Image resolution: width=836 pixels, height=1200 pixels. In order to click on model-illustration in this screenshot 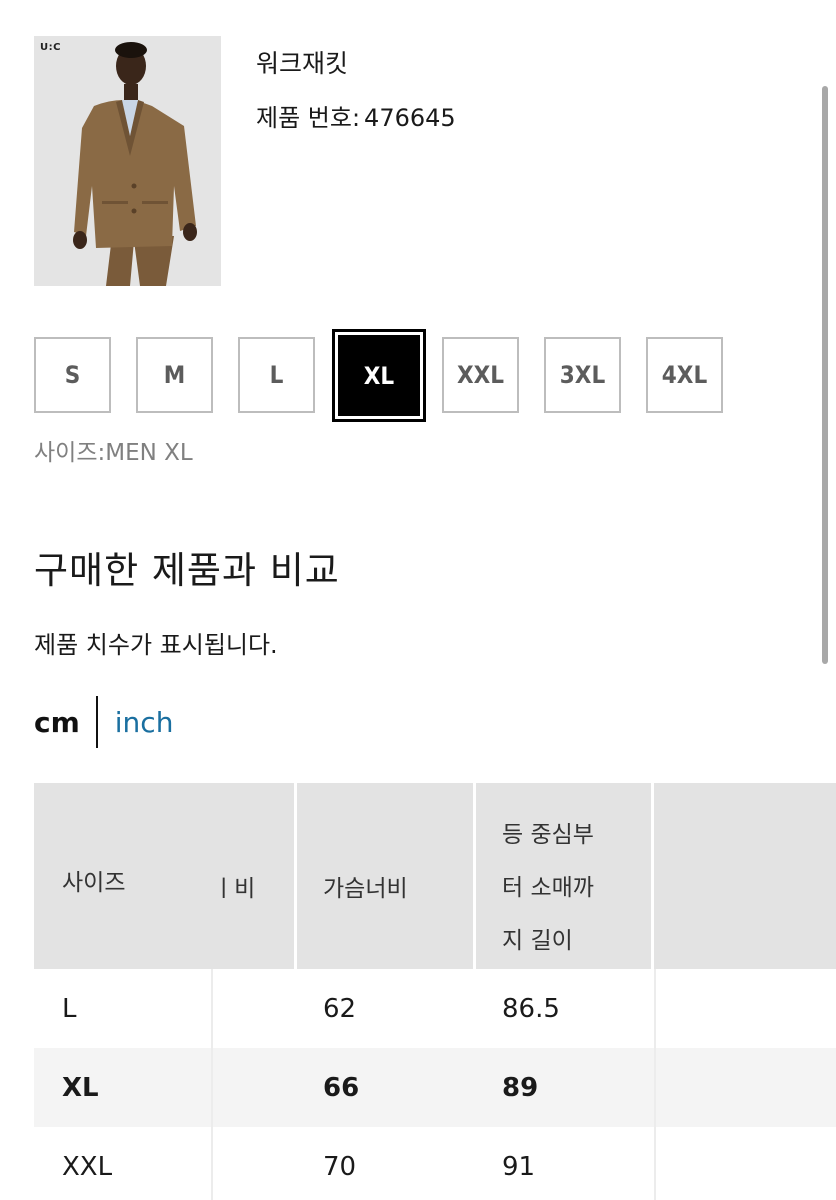, I will do `click(127, 161)`.